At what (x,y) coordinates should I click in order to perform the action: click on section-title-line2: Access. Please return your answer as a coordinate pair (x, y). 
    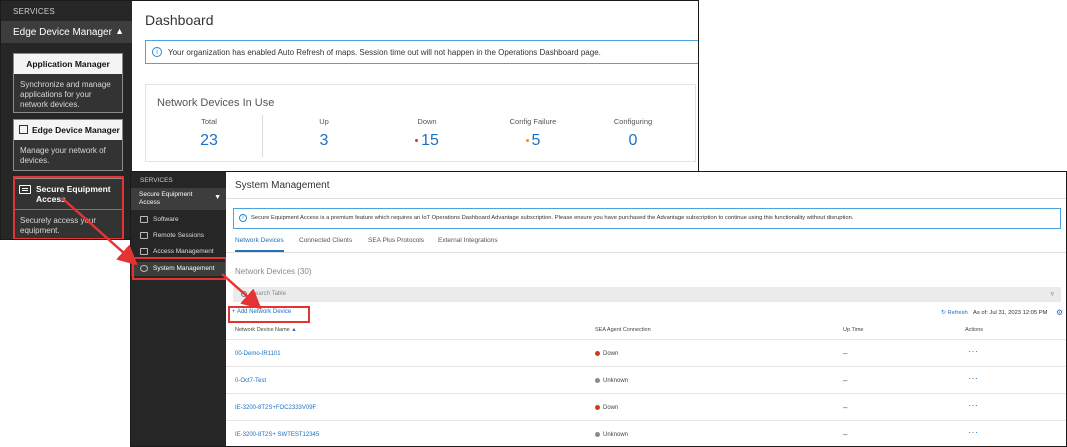
    Looking at the image, I should click on (149, 202).